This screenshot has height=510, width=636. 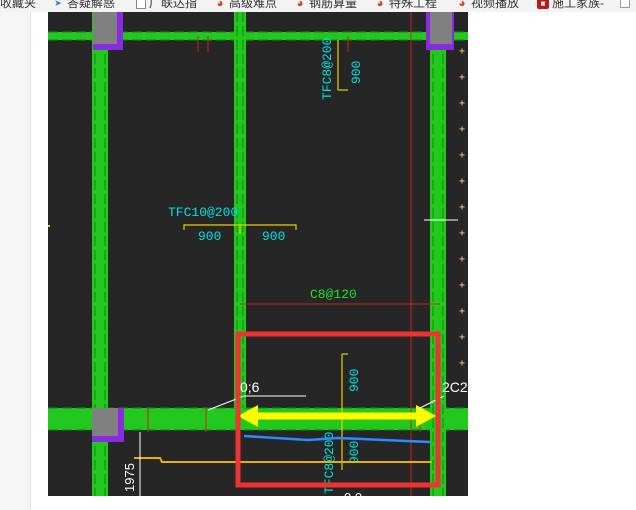 What do you see at coordinates (354, 452) in the screenshot?
I see `bottom-dim-label: 900` at bounding box center [354, 452].